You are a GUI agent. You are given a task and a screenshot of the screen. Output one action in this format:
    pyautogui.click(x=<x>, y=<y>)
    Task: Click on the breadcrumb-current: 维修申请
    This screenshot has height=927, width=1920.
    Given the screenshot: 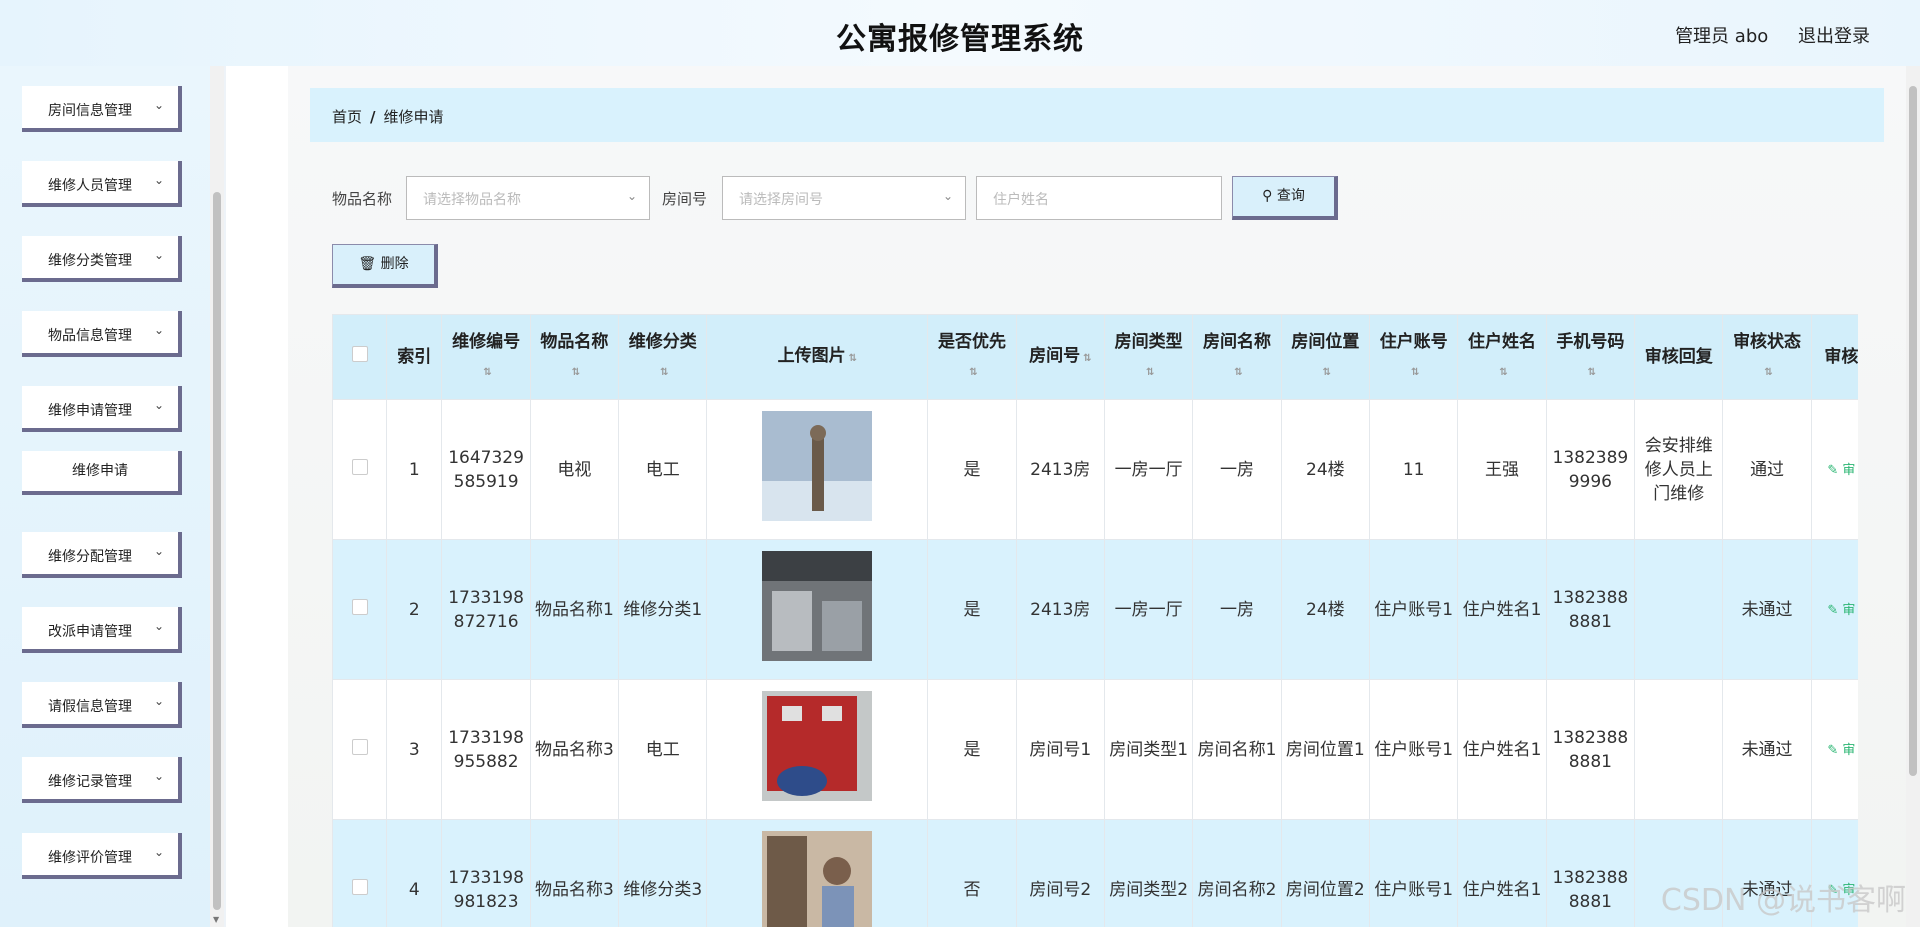 What is the action you would take?
    pyautogui.click(x=413, y=117)
    